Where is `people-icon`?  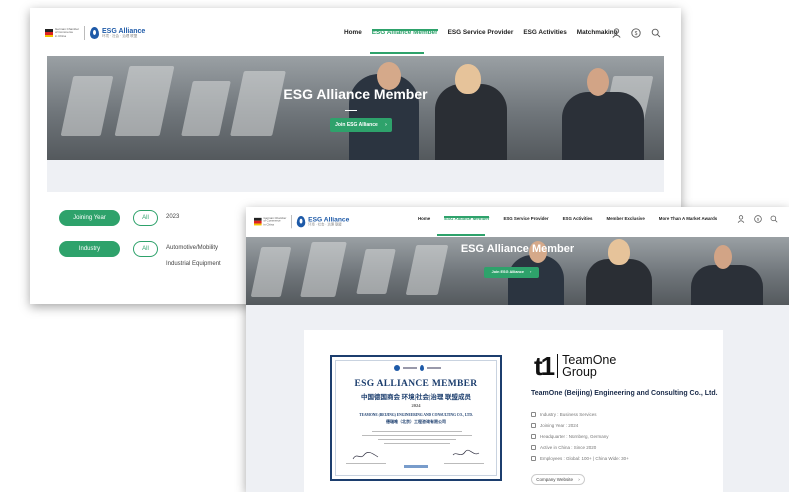
people-icon is located at coordinates (533, 458).